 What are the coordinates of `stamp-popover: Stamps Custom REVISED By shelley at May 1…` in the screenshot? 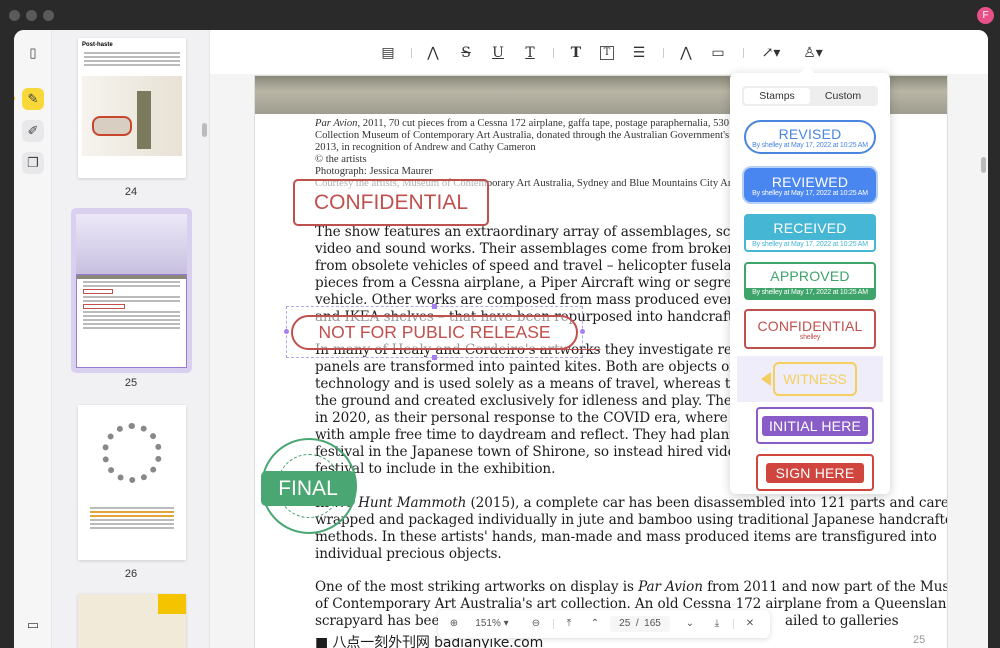 It's located at (810, 279).